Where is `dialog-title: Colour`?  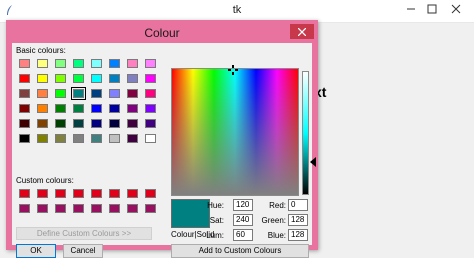
dialog-title: Colour is located at coordinates (162, 33).